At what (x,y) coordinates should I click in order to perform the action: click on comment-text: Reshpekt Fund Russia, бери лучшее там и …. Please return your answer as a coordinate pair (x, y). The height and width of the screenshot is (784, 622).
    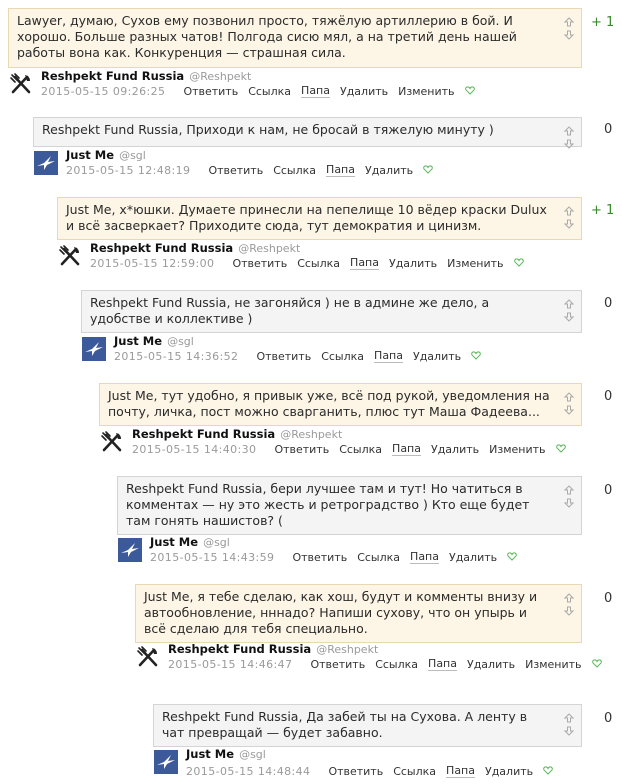
    Looking at the image, I should click on (349, 505).